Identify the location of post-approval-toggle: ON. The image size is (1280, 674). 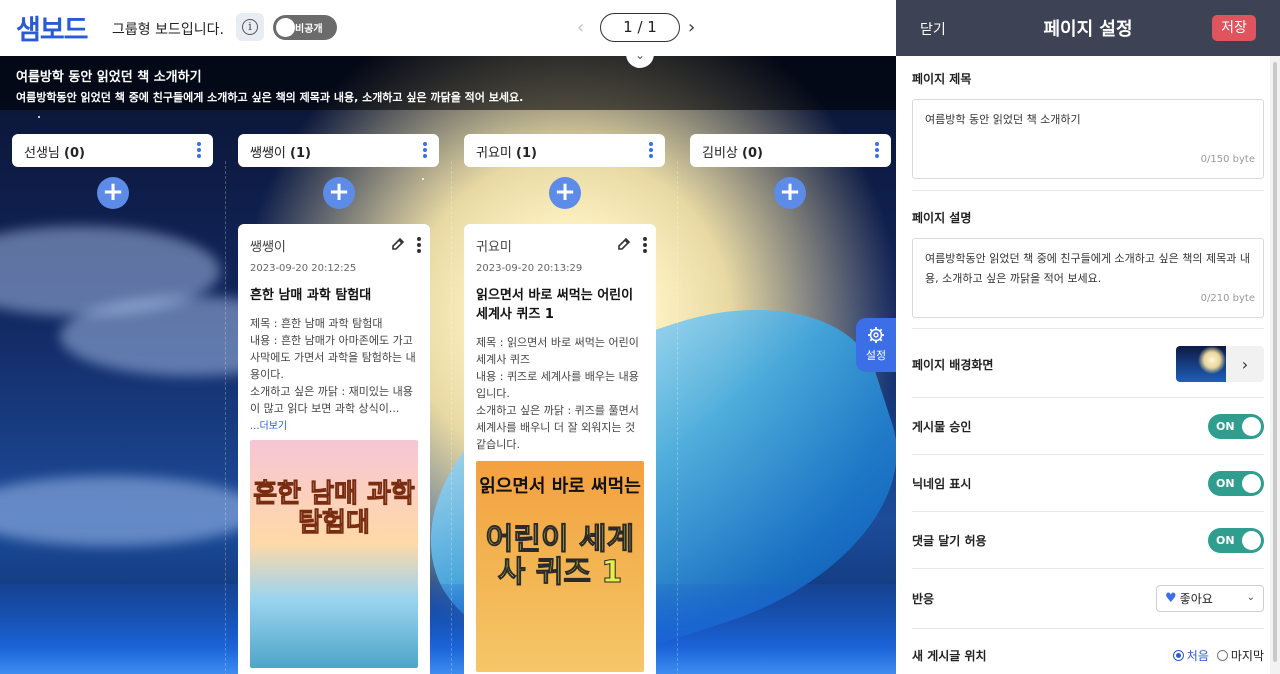
(1236, 426).